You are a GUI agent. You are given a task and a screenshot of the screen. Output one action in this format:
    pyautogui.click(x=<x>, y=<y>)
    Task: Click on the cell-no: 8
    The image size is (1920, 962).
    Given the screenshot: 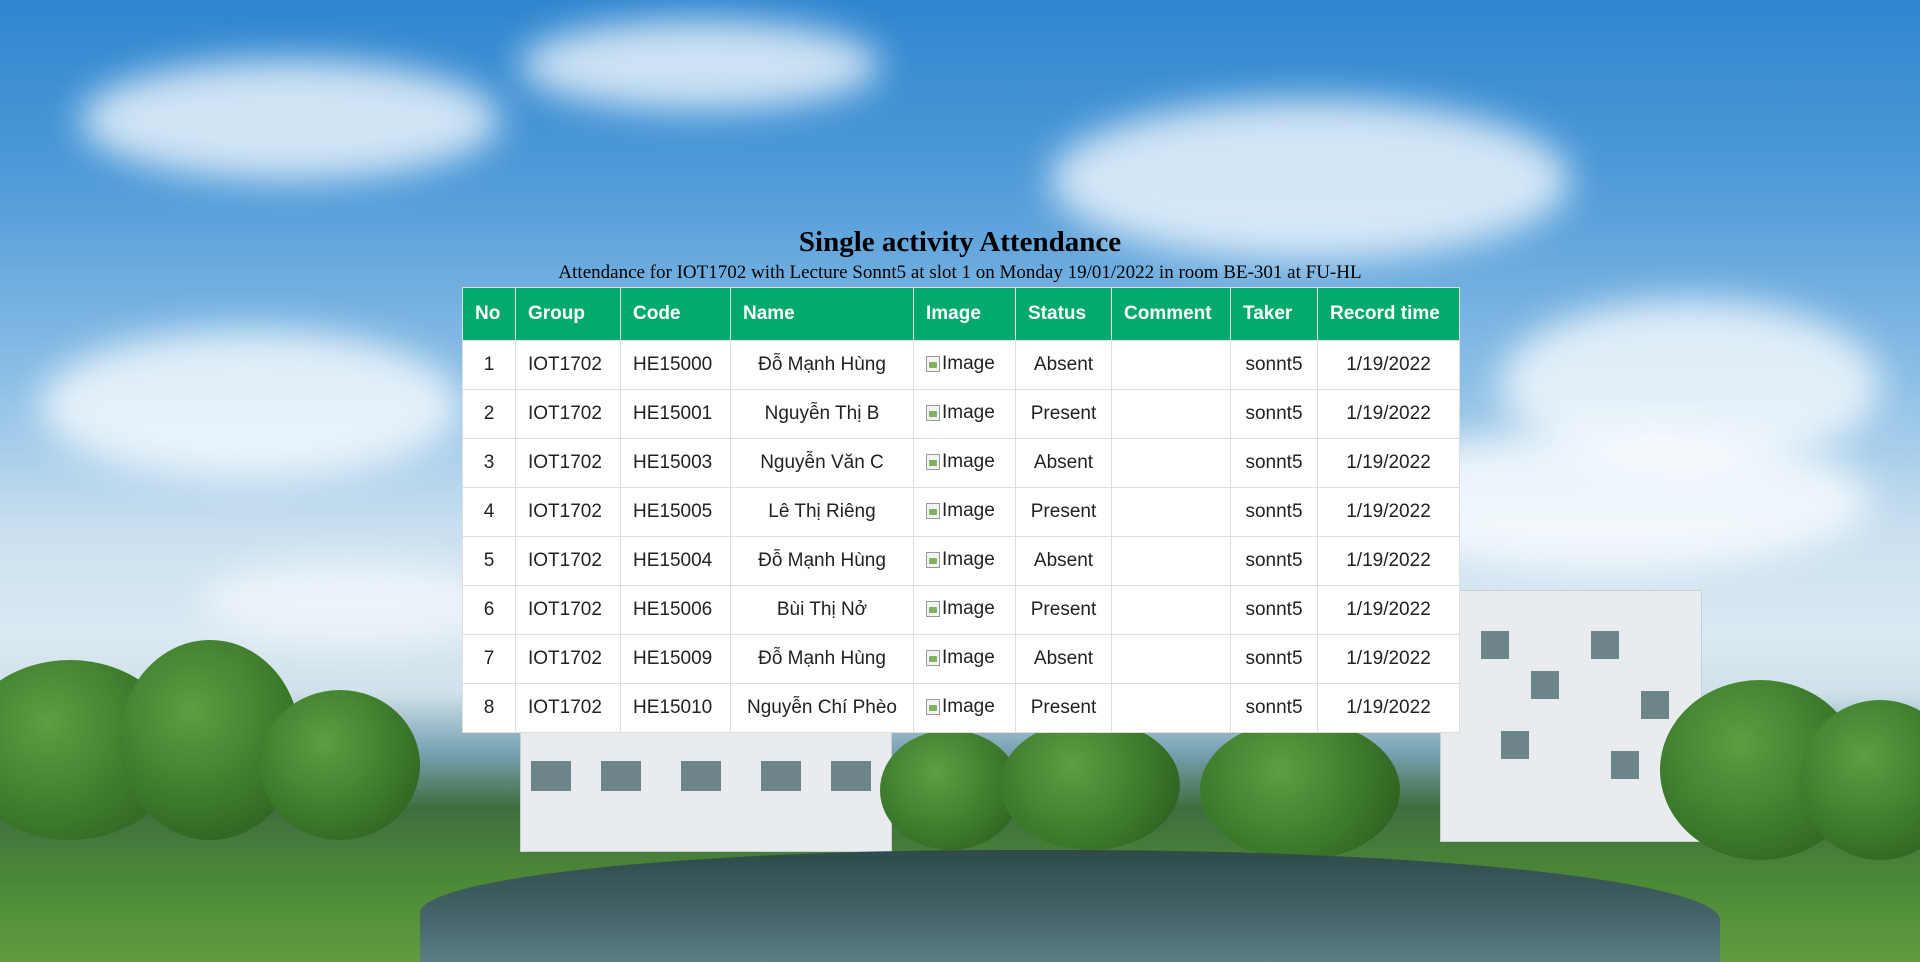 What is the action you would take?
    pyautogui.click(x=489, y=708)
    